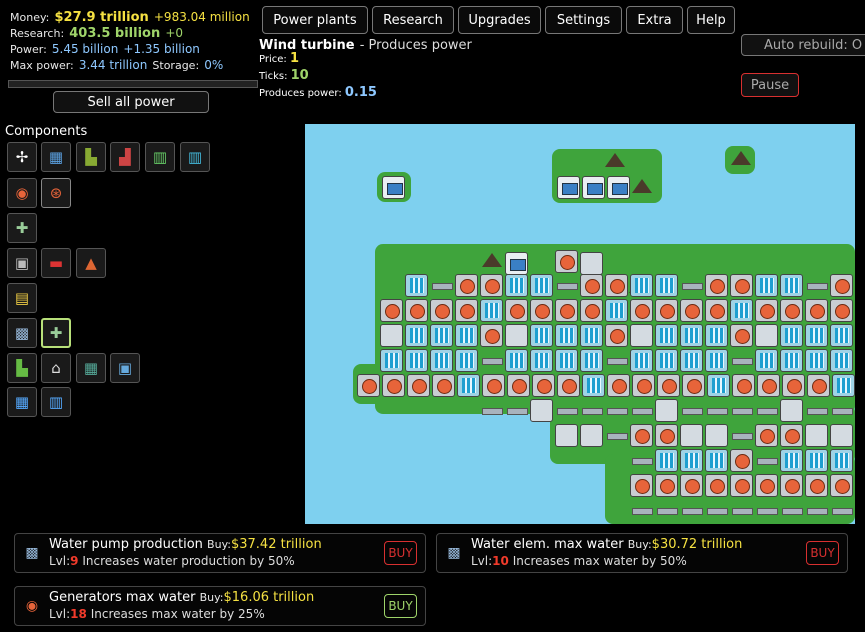 Image resolution: width=865 pixels, height=632 pixels. I want to click on upgrade-name: Water elem. max water, so click(547, 544).